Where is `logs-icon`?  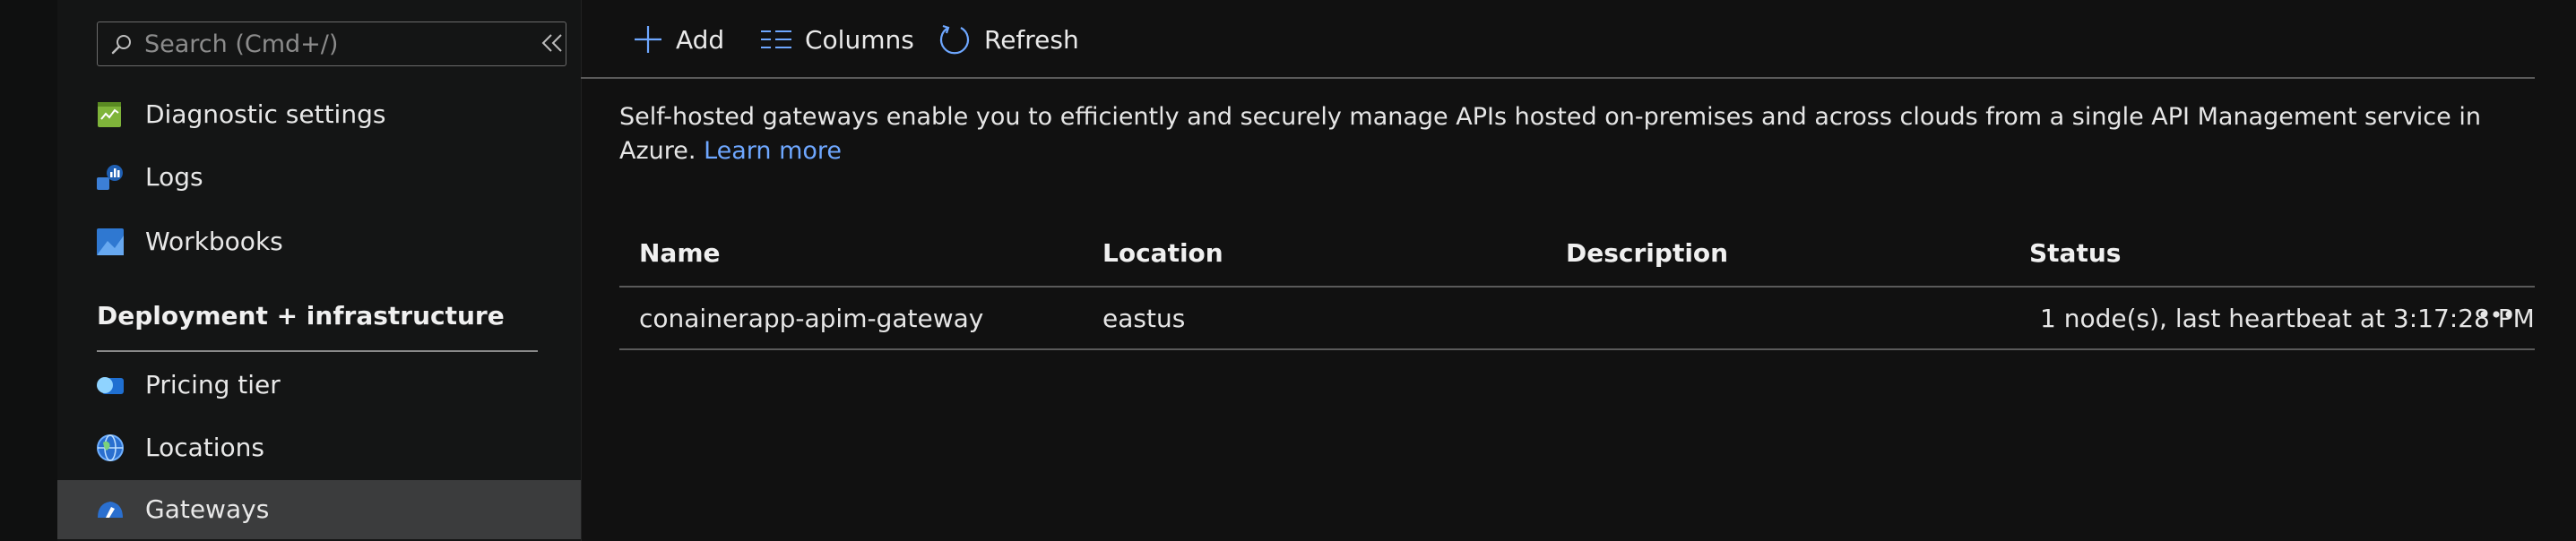
logs-icon is located at coordinates (110, 177).